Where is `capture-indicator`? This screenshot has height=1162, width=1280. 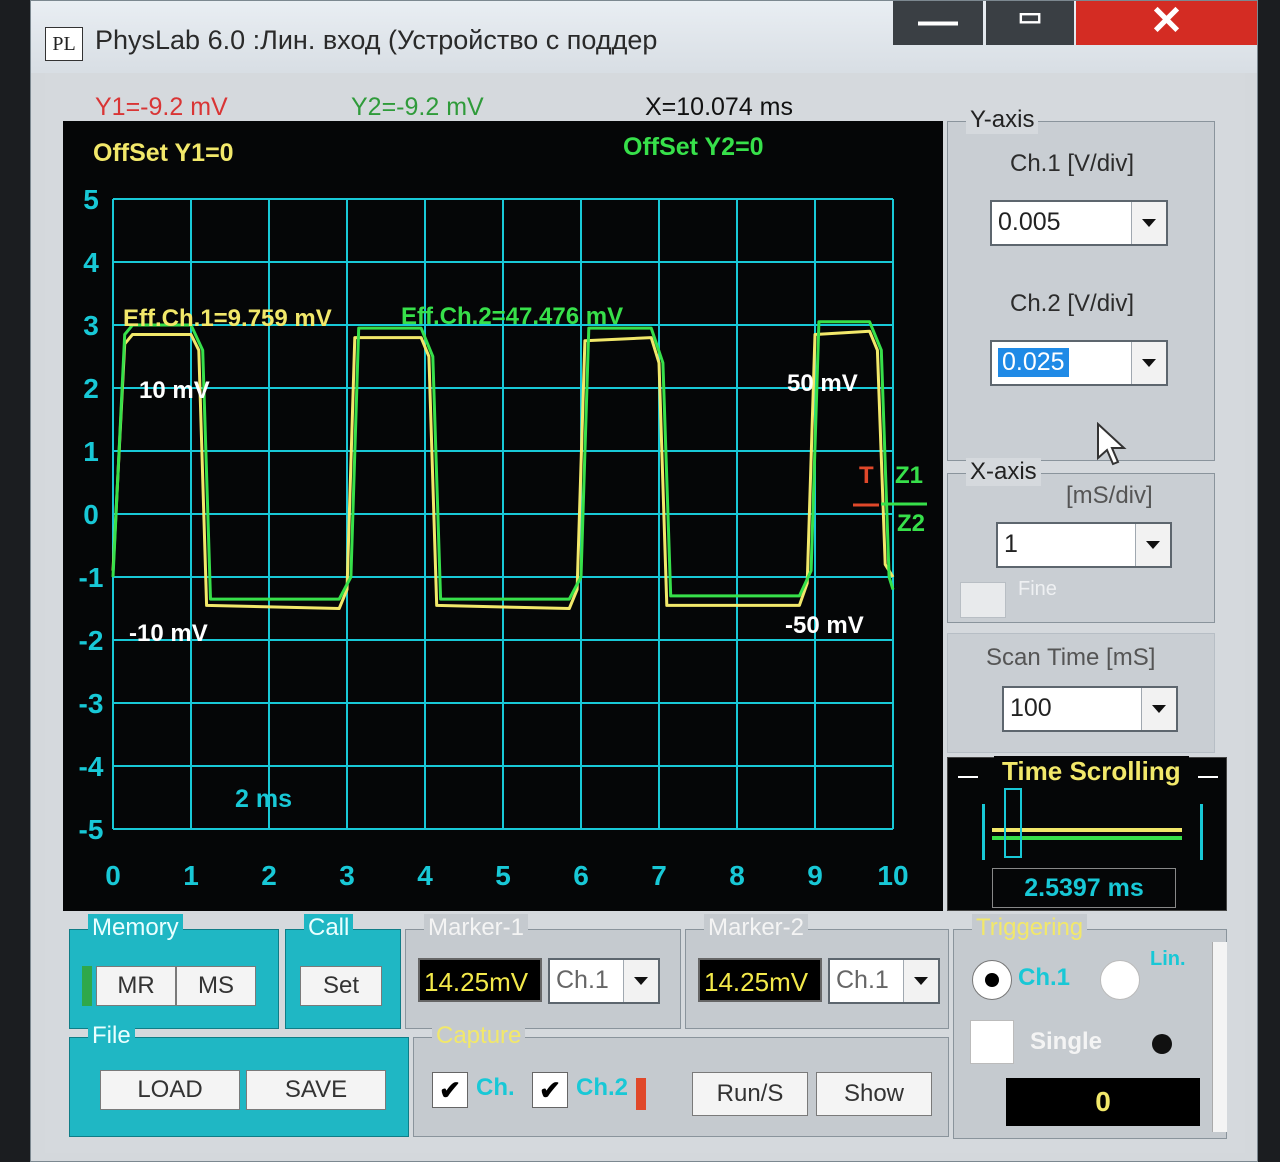 capture-indicator is located at coordinates (641, 1094).